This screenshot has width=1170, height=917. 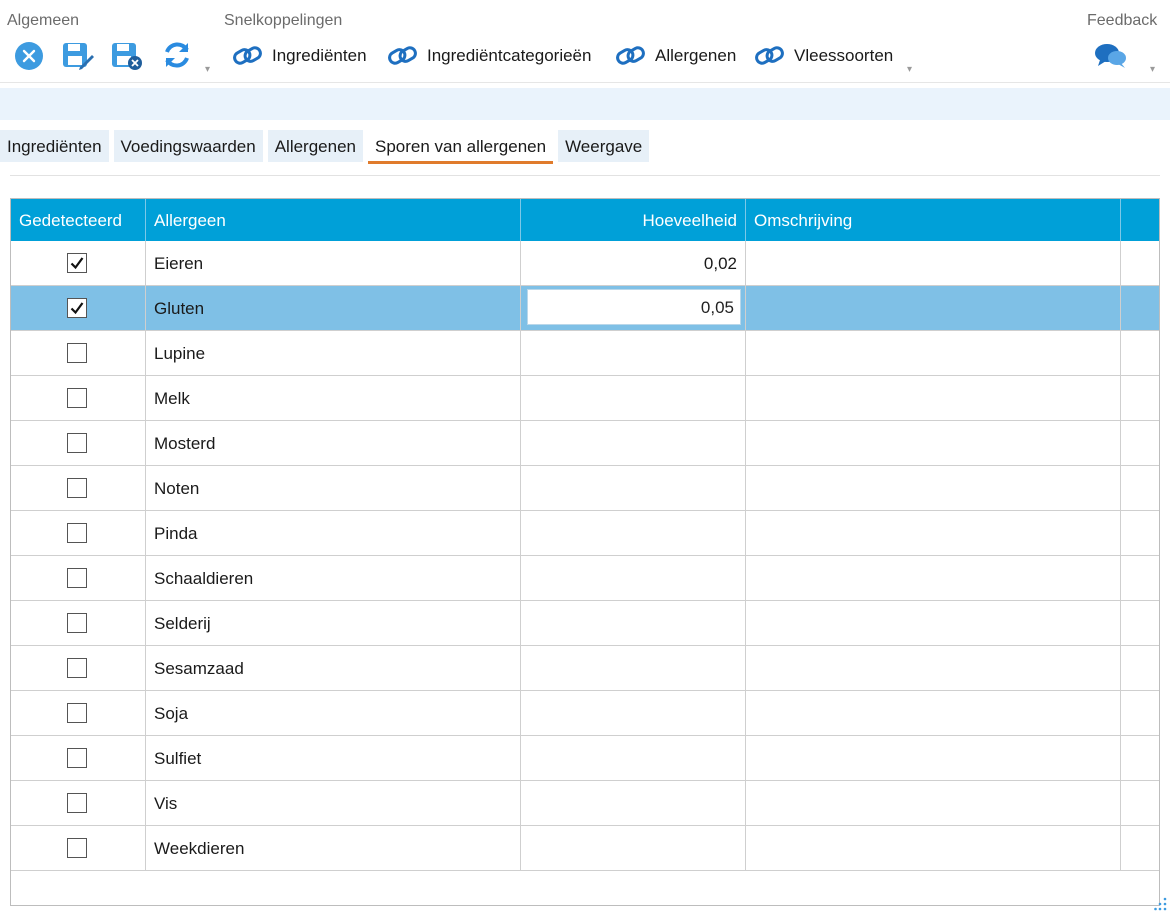 What do you see at coordinates (1161, 904) in the screenshot?
I see `resize-grip-icon` at bounding box center [1161, 904].